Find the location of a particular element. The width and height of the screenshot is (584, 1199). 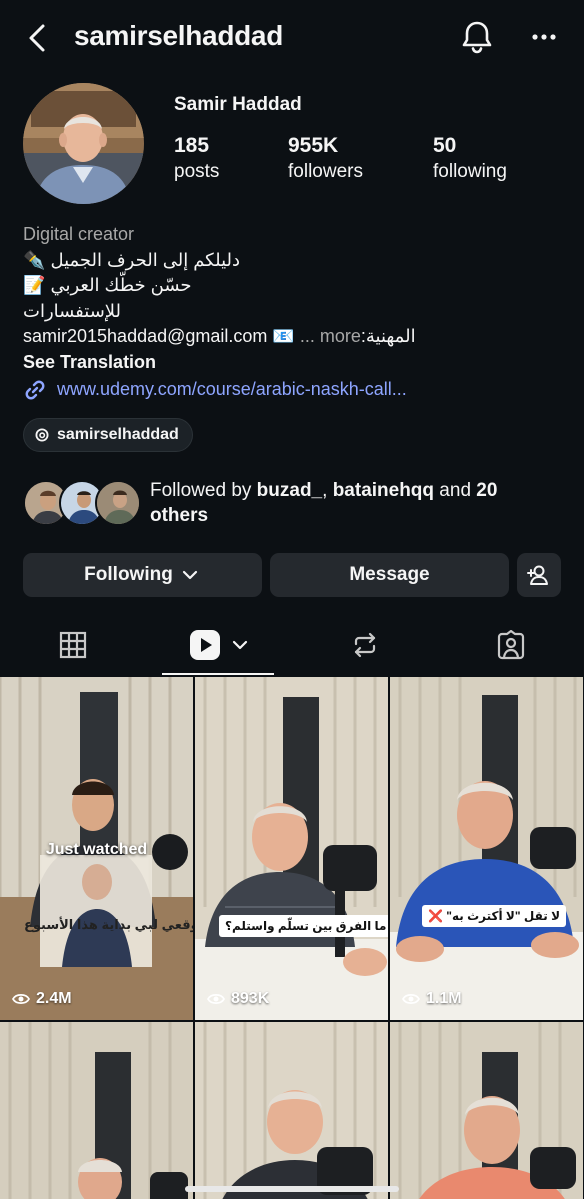

bio-line-3: للإستفسارات is located at coordinates (293, 312).